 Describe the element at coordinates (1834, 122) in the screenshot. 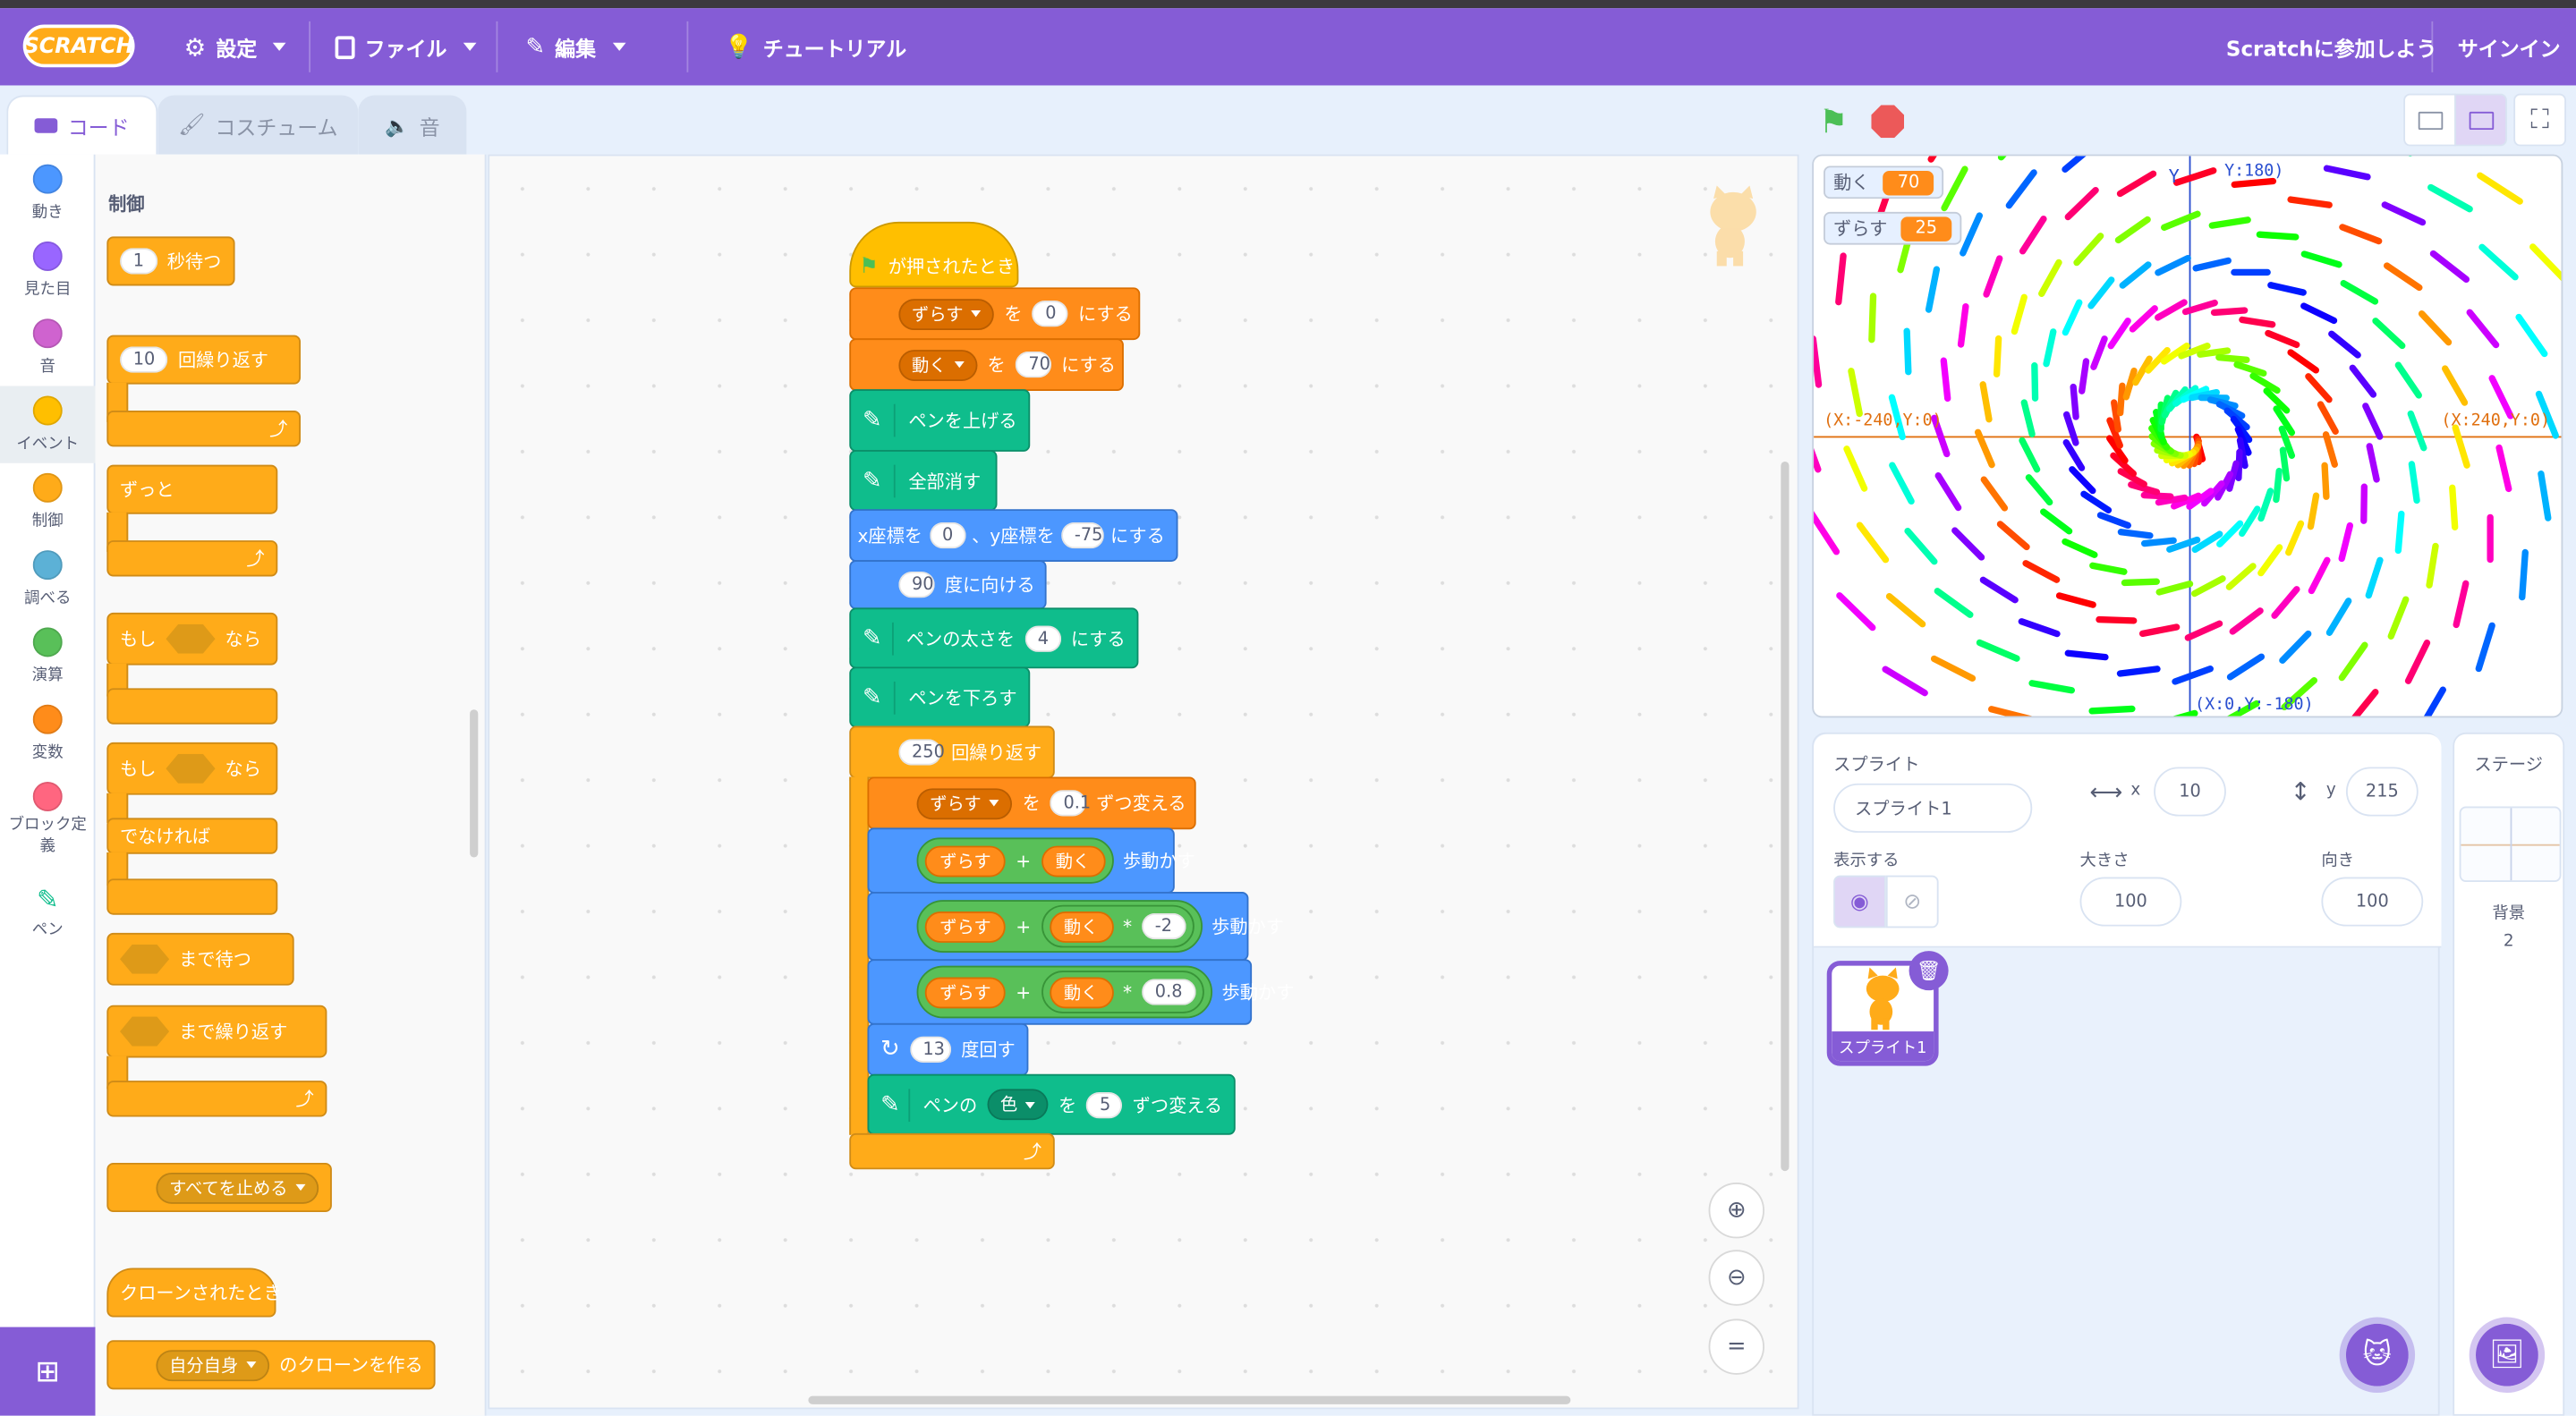

I see `green-flag-button: ⚑` at that location.